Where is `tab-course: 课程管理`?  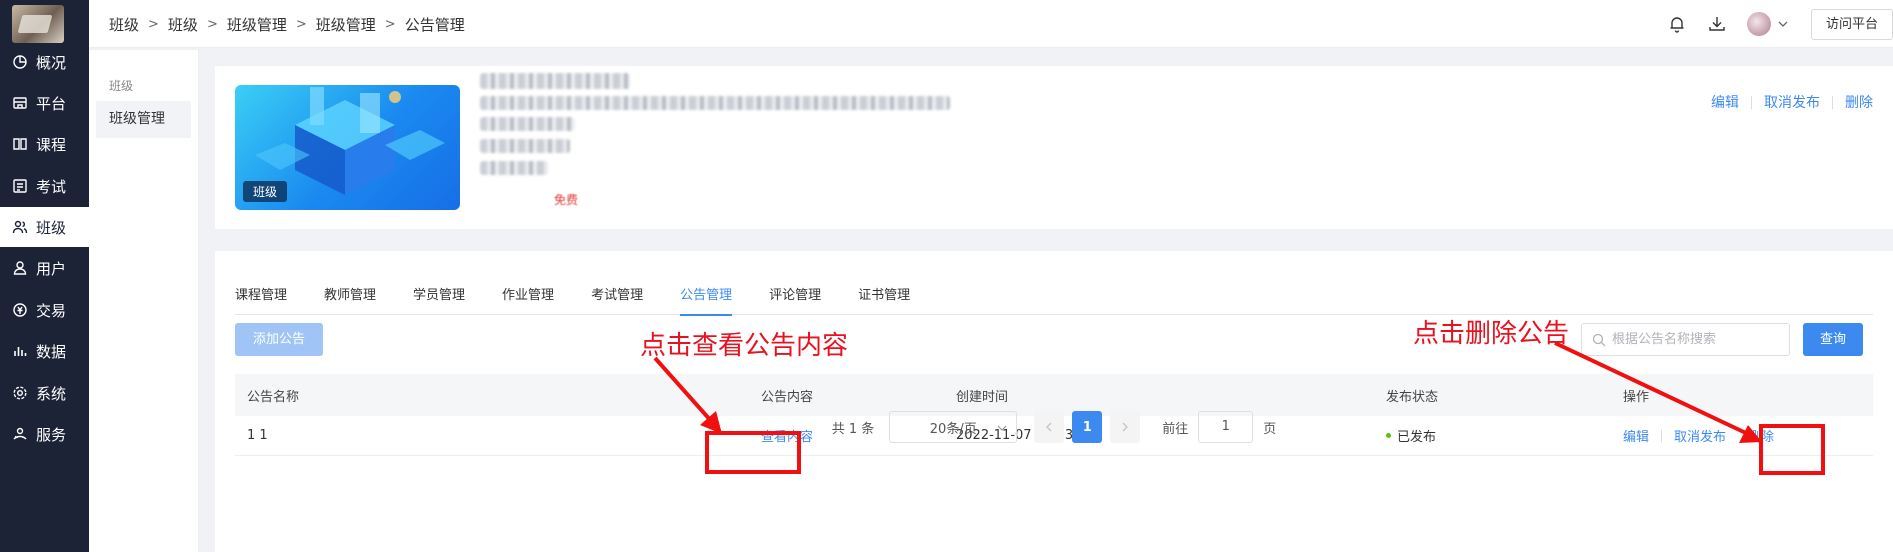
tab-course: 课程管理 is located at coordinates (261, 298).